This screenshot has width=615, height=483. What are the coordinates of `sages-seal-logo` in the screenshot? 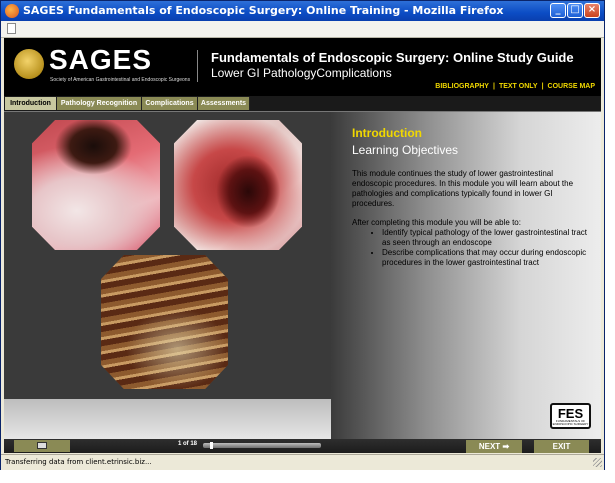 It's located at (29, 64).